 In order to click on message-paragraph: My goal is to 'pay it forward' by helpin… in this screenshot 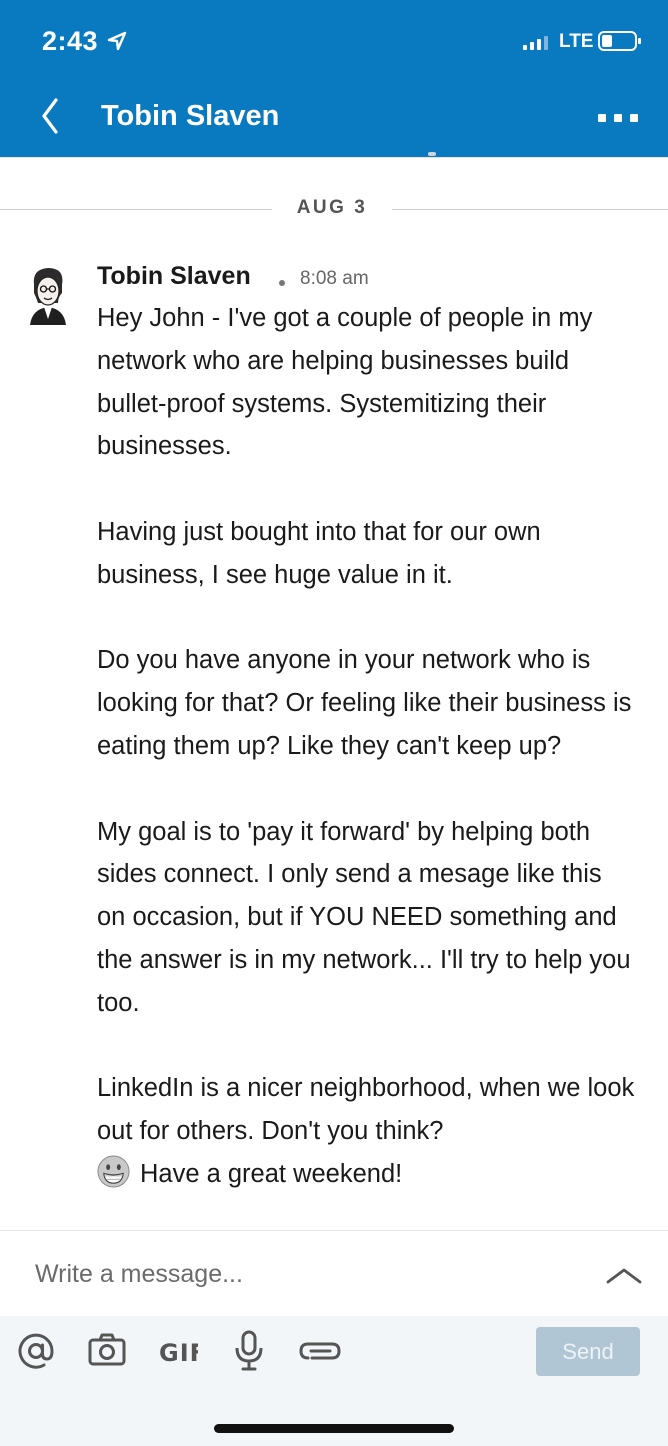, I will do `click(364, 917)`.